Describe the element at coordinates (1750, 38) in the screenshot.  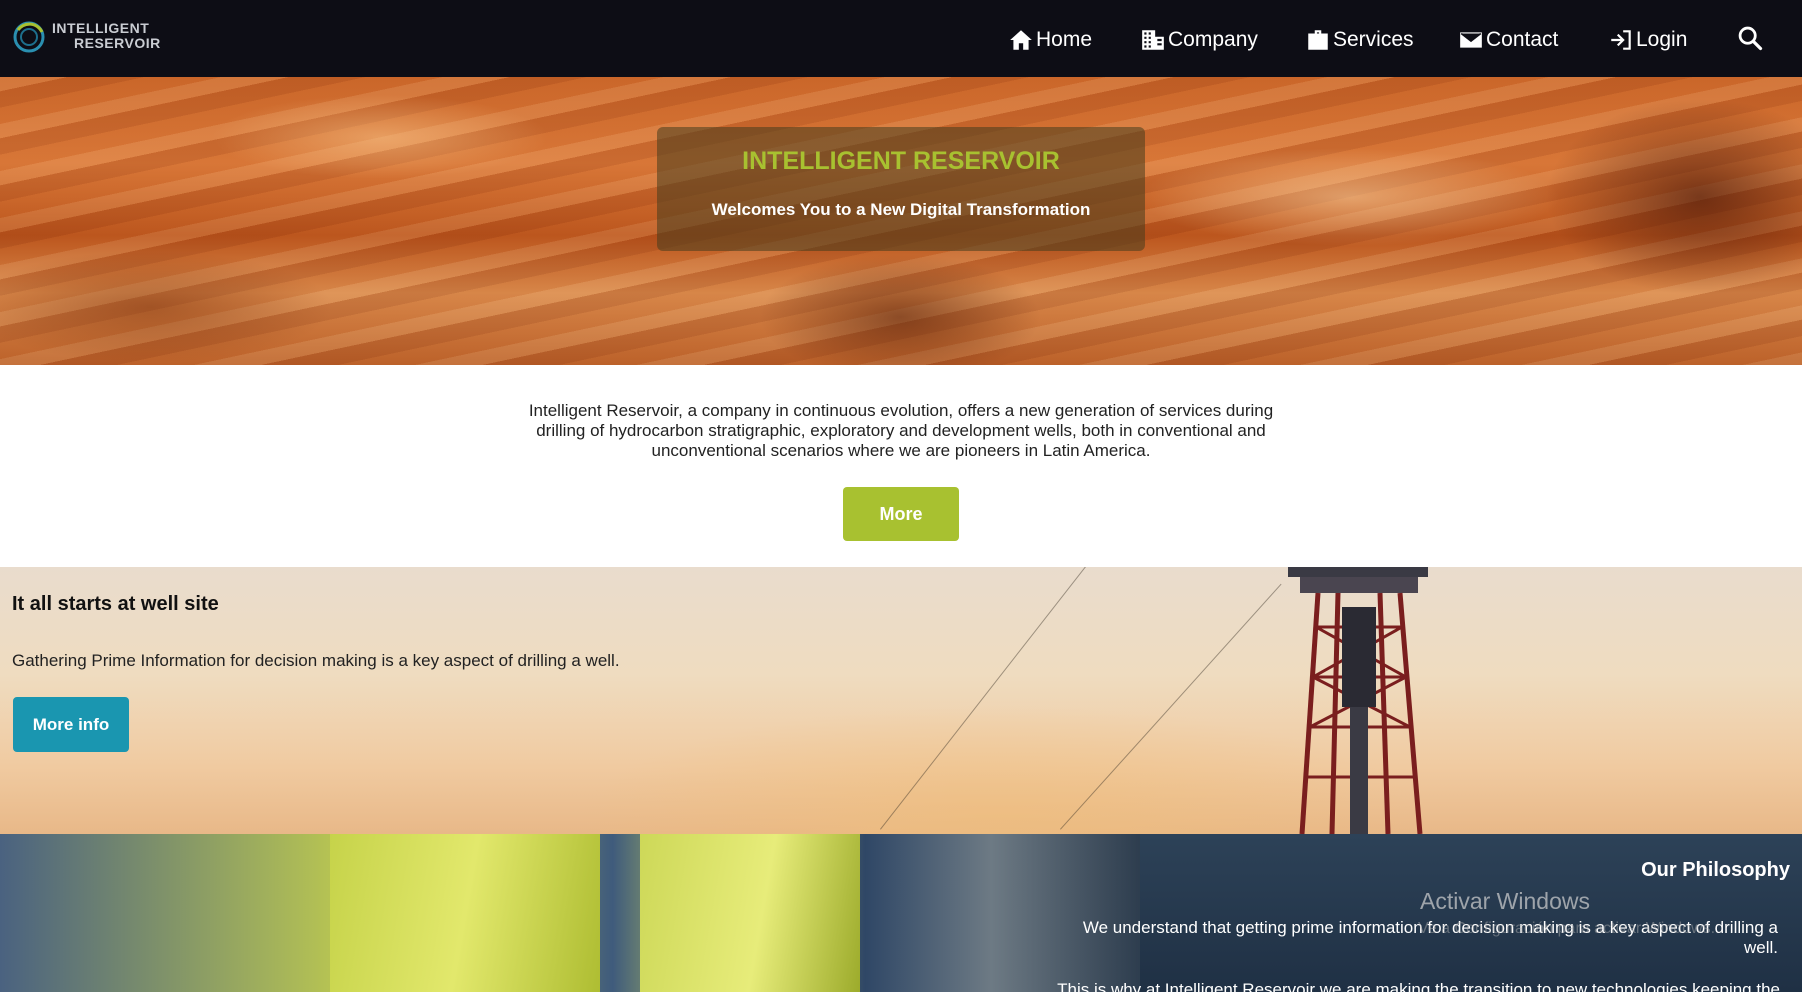
I see `search-icon` at that location.